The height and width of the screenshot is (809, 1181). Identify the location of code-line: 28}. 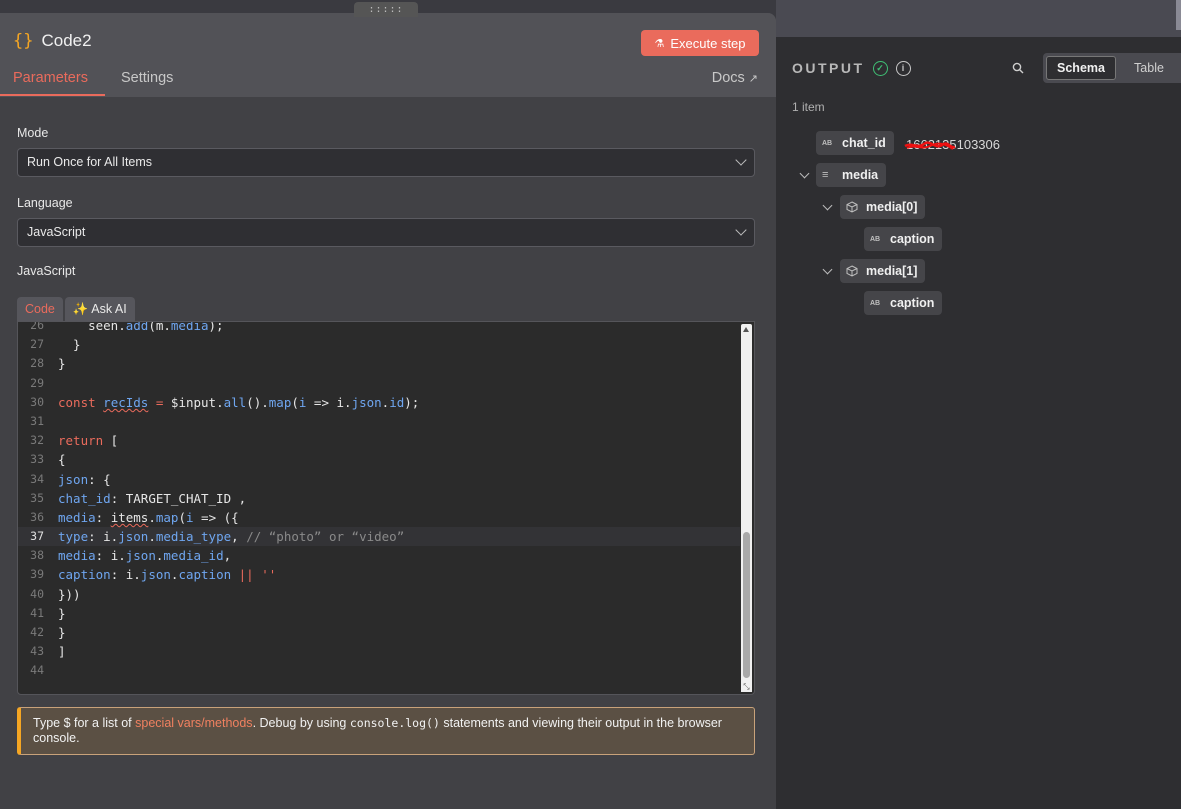
(48, 364).